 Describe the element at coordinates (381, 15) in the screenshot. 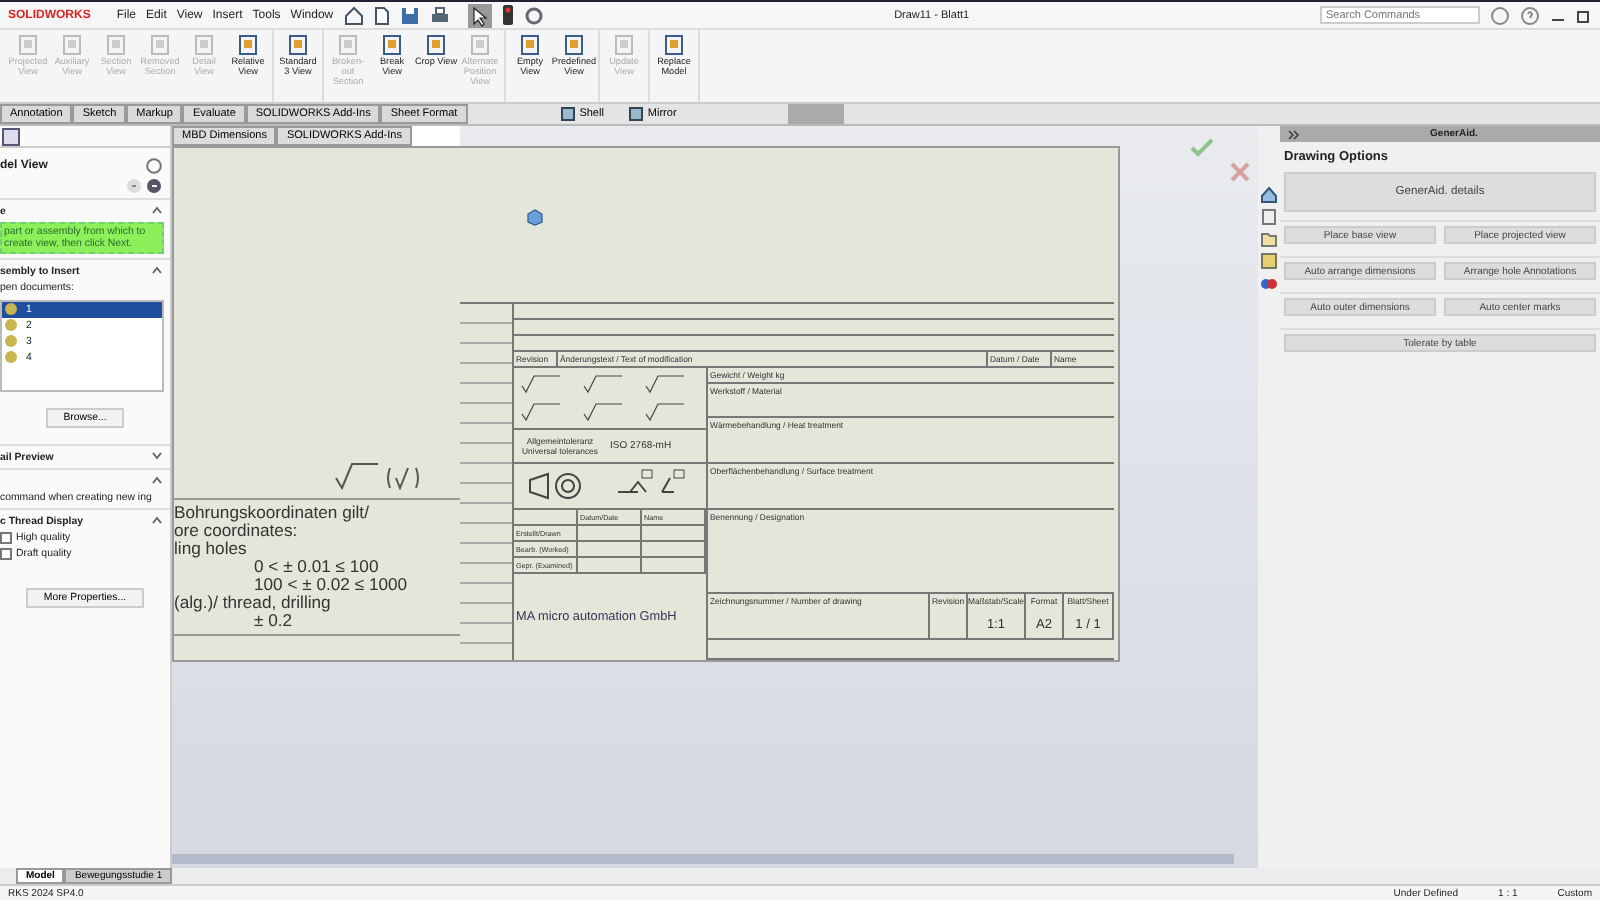

I see `new-document-icon` at that location.